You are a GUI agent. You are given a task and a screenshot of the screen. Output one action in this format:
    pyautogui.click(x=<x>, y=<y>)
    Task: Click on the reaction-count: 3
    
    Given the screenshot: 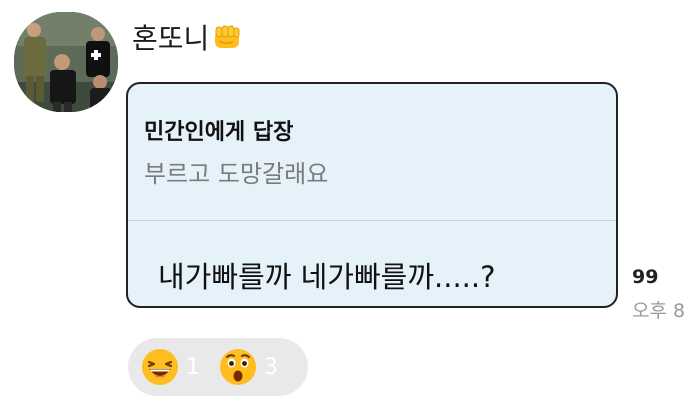 What is the action you would take?
    pyautogui.click(x=271, y=367)
    